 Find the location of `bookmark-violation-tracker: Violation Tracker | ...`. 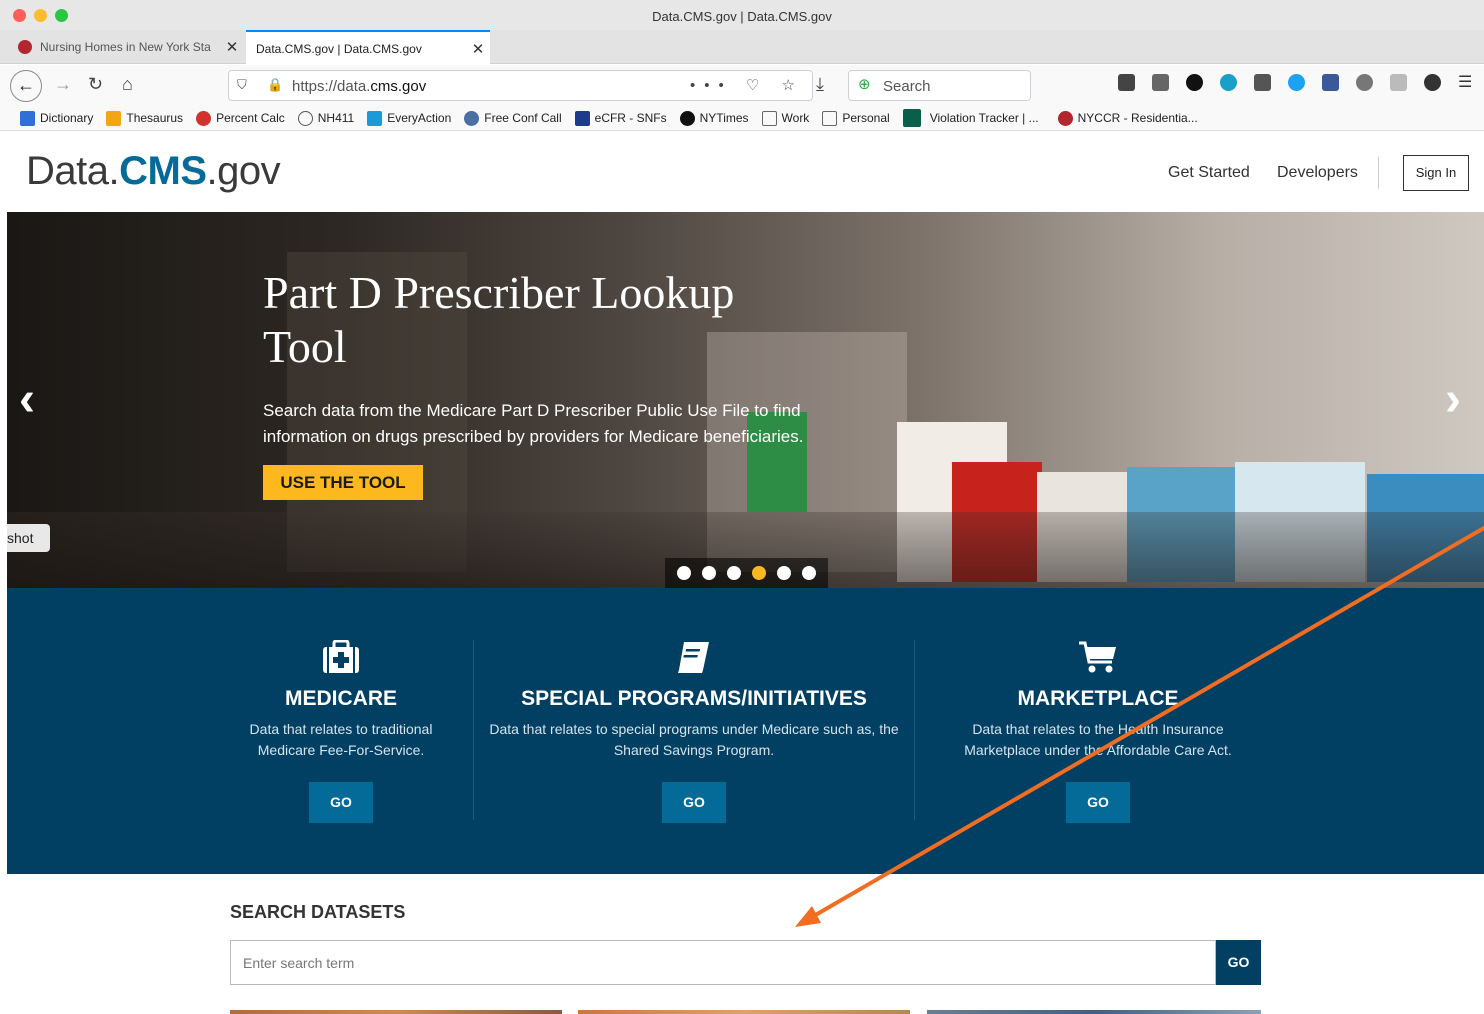

bookmark-violation-tracker: Violation Tracker | ... is located at coordinates (970, 118).